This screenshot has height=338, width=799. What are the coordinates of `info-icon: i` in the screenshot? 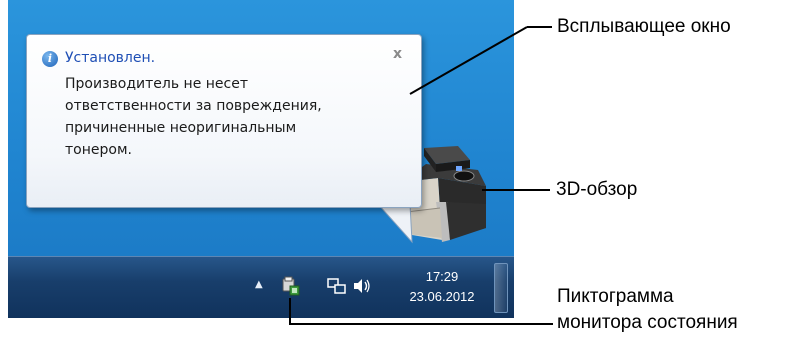 It's located at (50, 59).